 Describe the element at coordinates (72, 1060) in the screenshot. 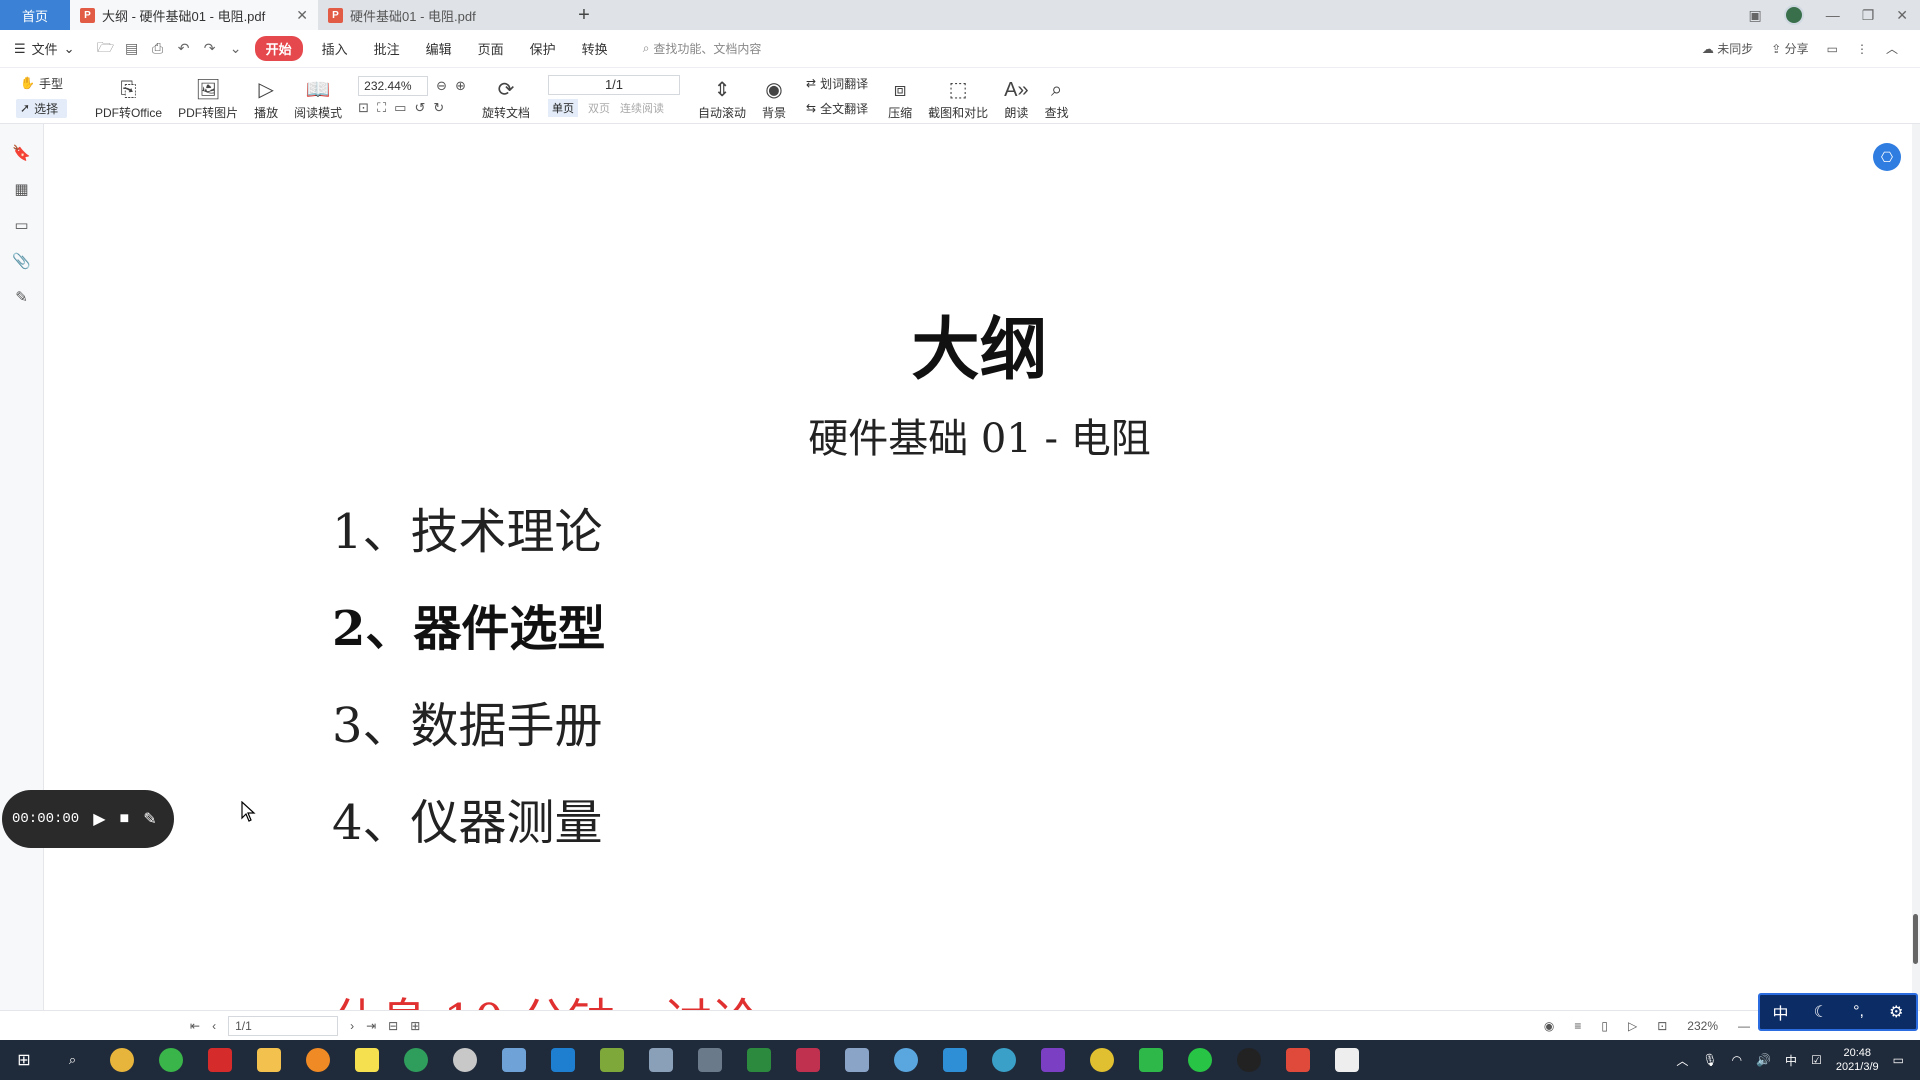

I see `search-icon: ⌕` at that location.